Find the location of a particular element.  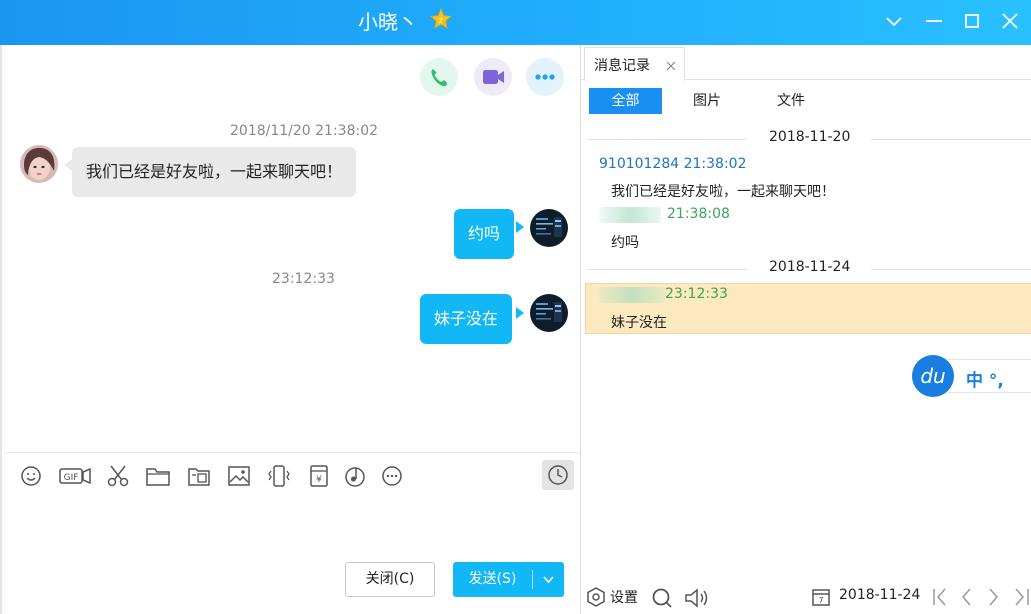

title-bar: 小晓丶 z is located at coordinates (515, 22).